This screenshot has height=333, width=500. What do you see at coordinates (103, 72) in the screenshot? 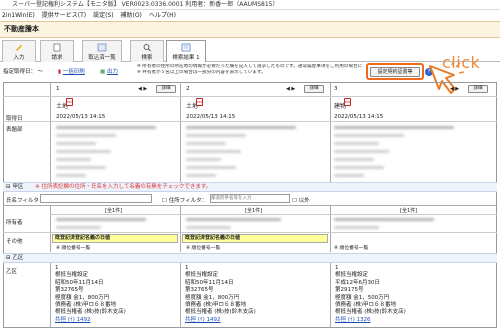
I see `excel-icon: ▦` at bounding box center [103, 72].